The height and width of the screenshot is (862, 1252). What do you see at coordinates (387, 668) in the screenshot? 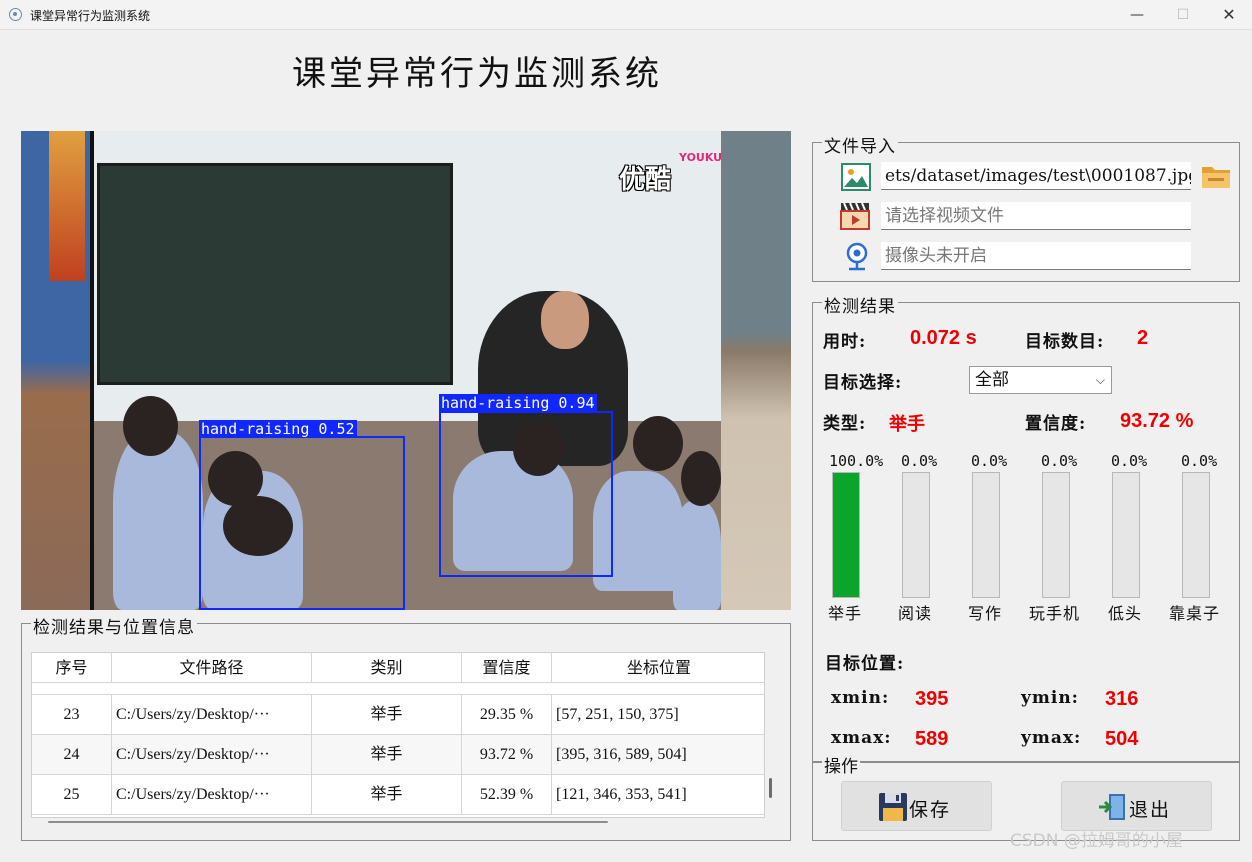
I see `column-header: 类别` at bounding box center [387, 668].